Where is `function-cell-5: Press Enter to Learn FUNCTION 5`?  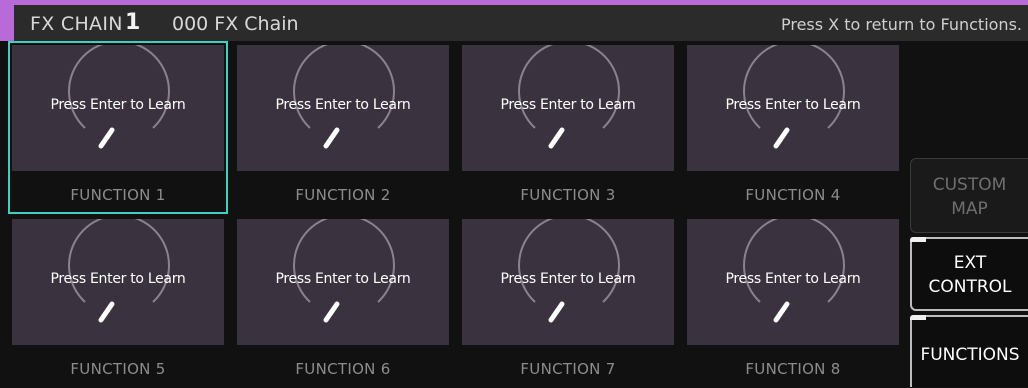
function-cell-5: Press Enter to Learn FUNCTION 5 is located at coordinates (118, 301).